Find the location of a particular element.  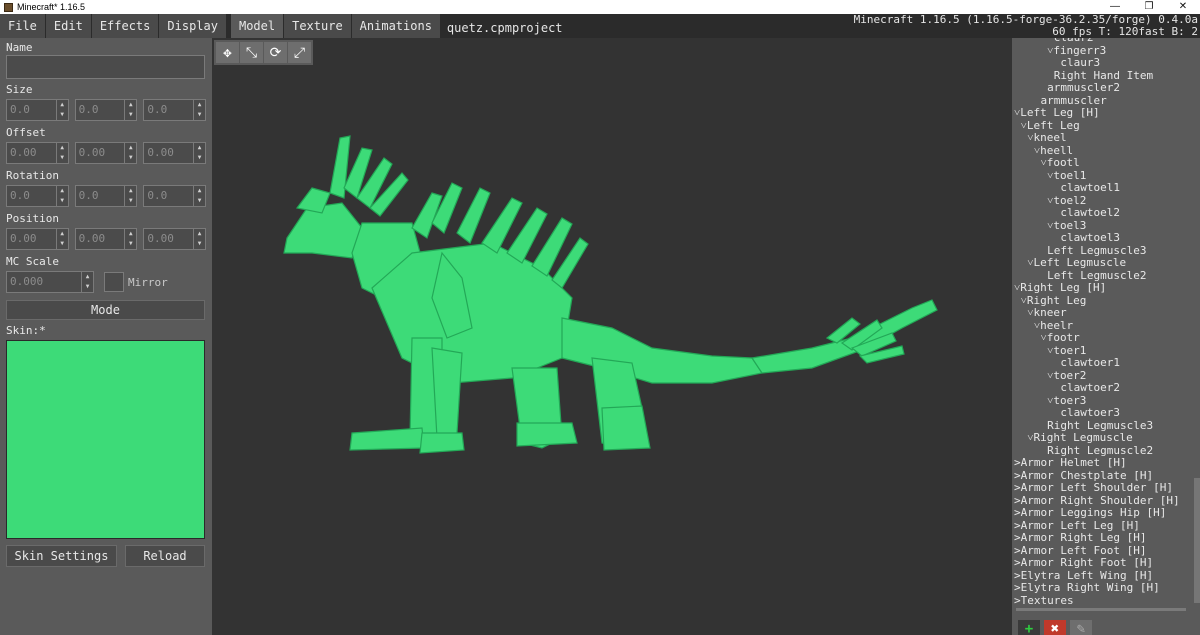

mc-scale-label: MC Scale is located at coordinates (32, 261).